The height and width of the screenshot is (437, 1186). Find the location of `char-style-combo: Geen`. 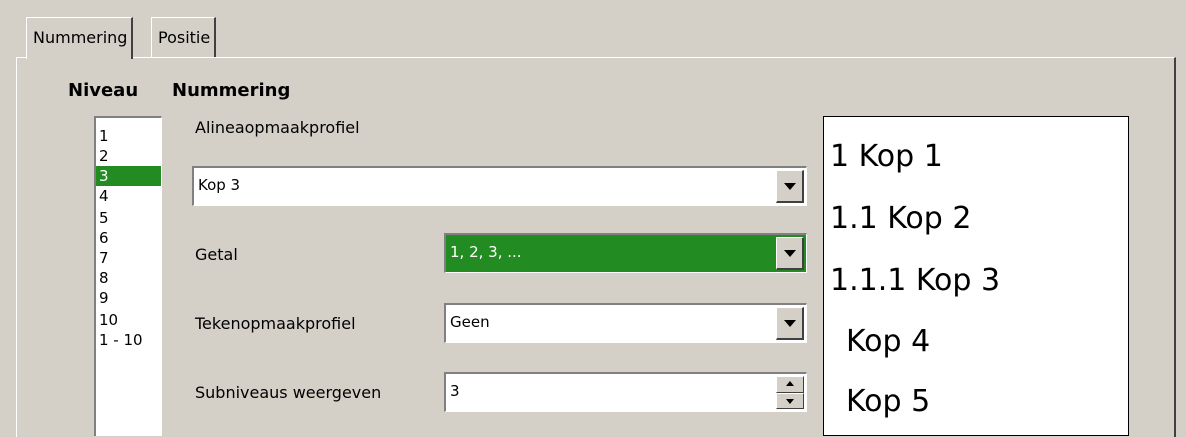

char-style-combo: Geen is located at coordinates (625, 323).